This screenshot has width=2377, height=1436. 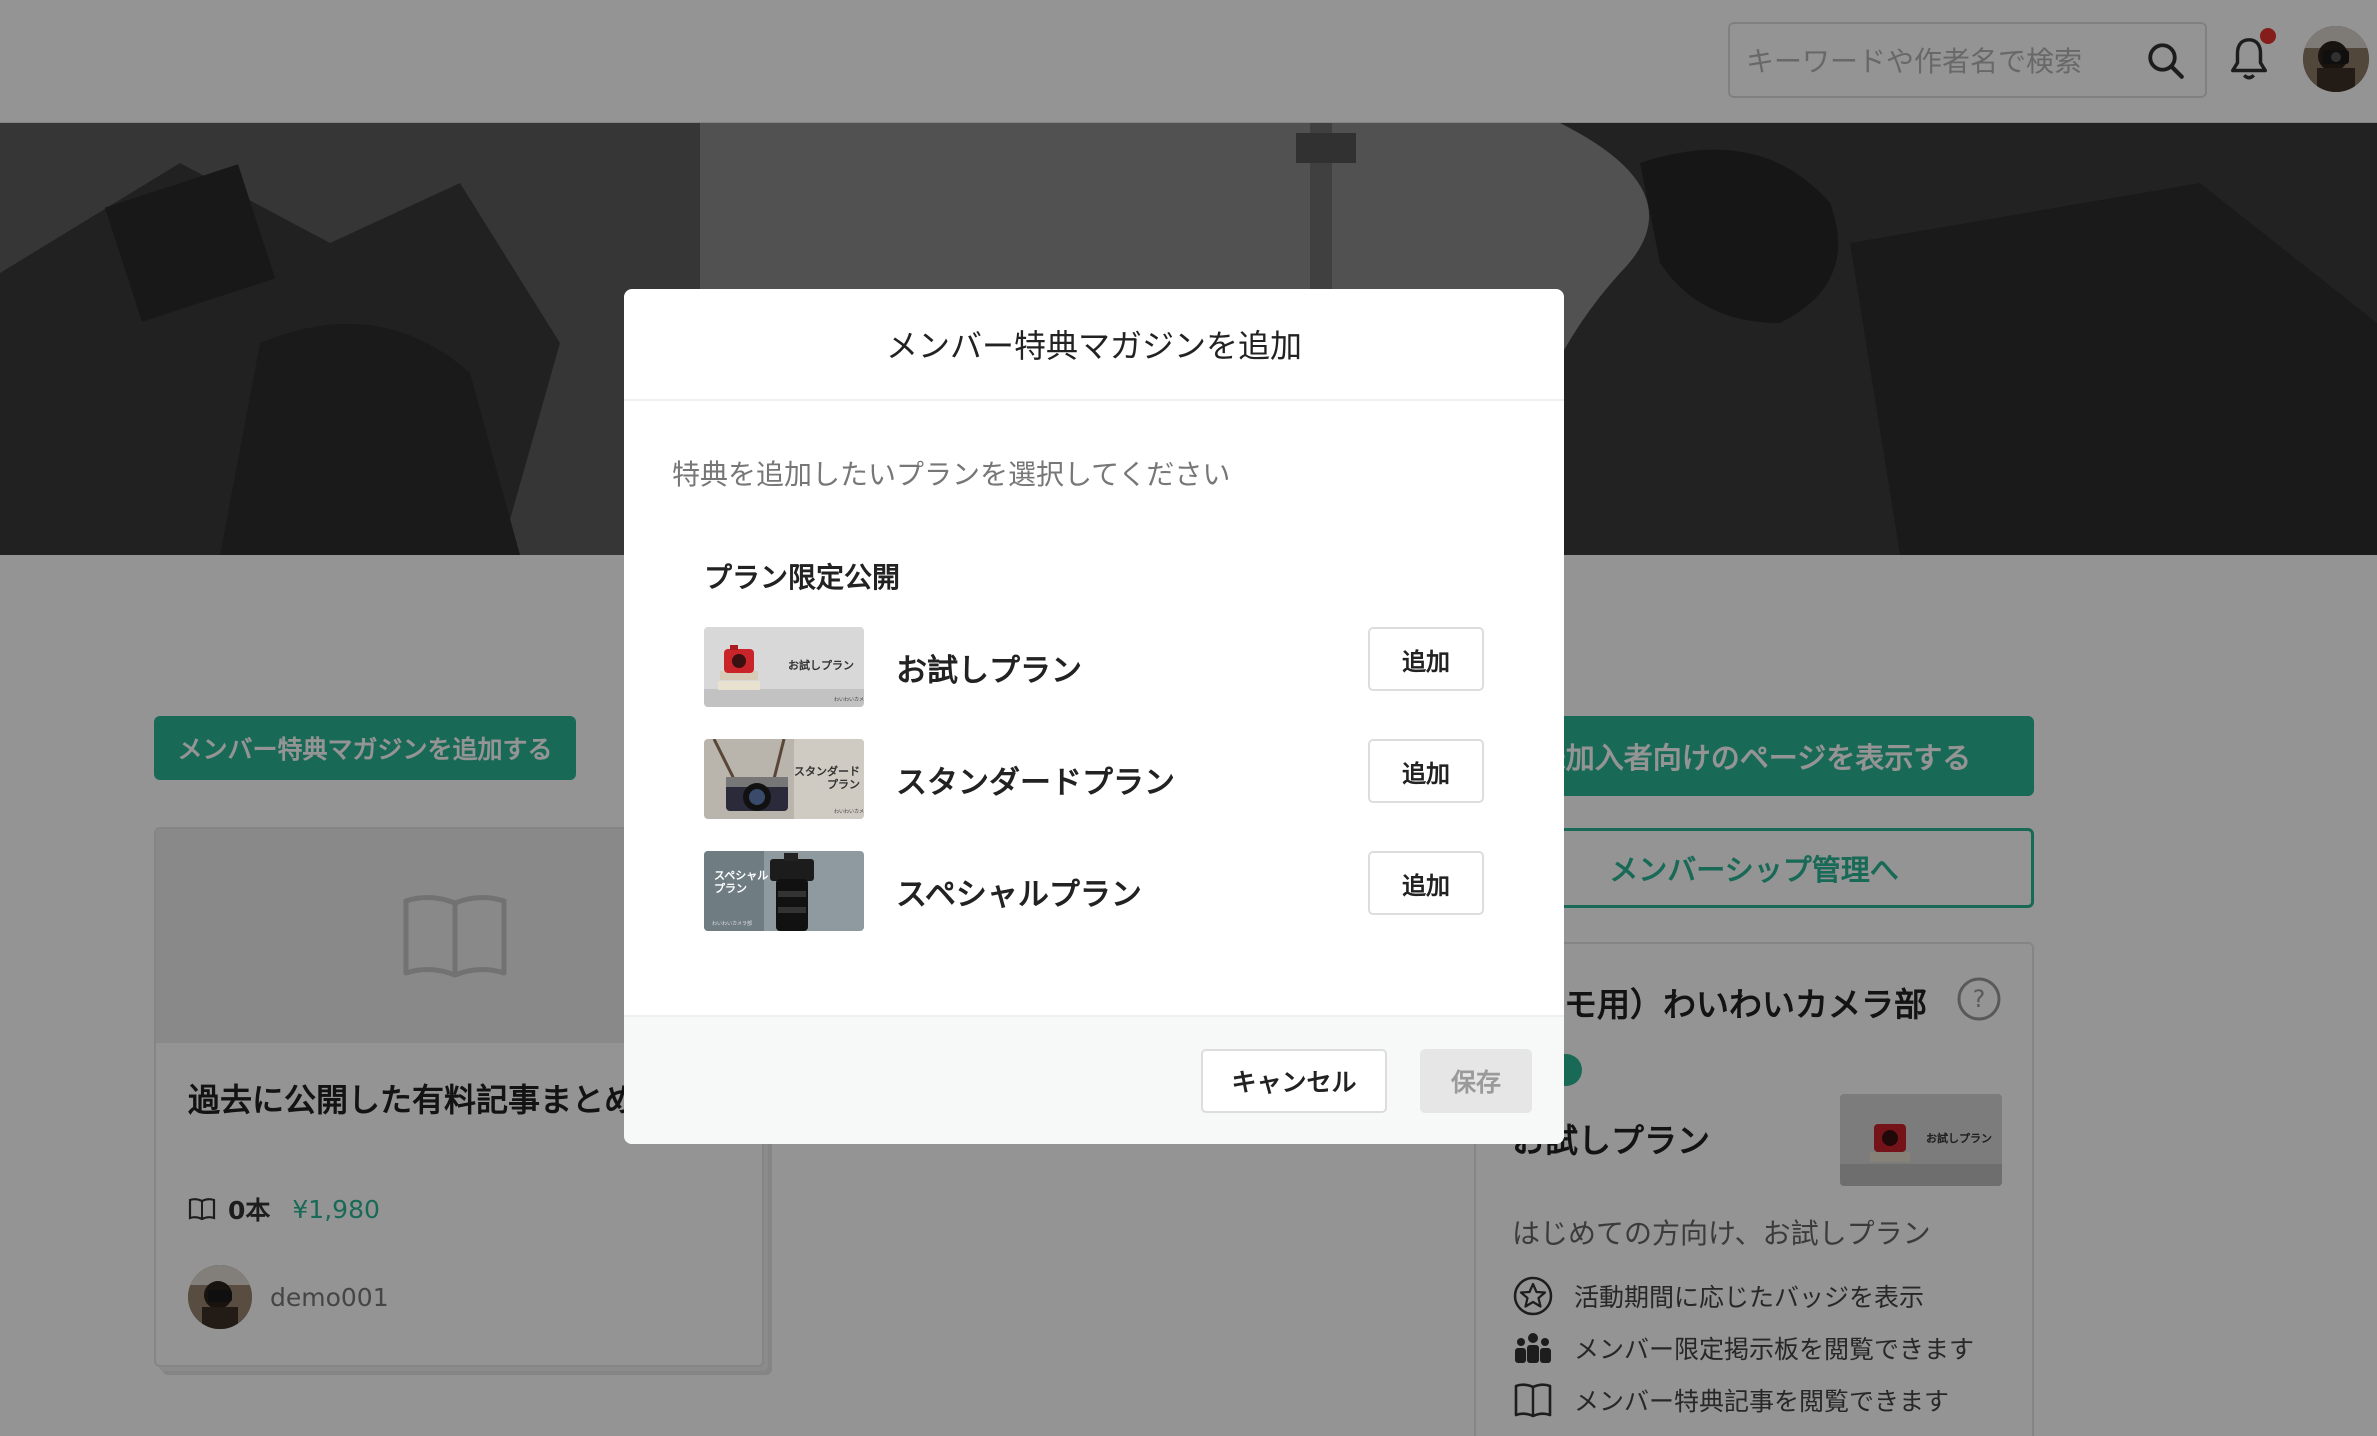 I want to click on plan-section-label: プラン限定公開, so click(x=802, y=577).